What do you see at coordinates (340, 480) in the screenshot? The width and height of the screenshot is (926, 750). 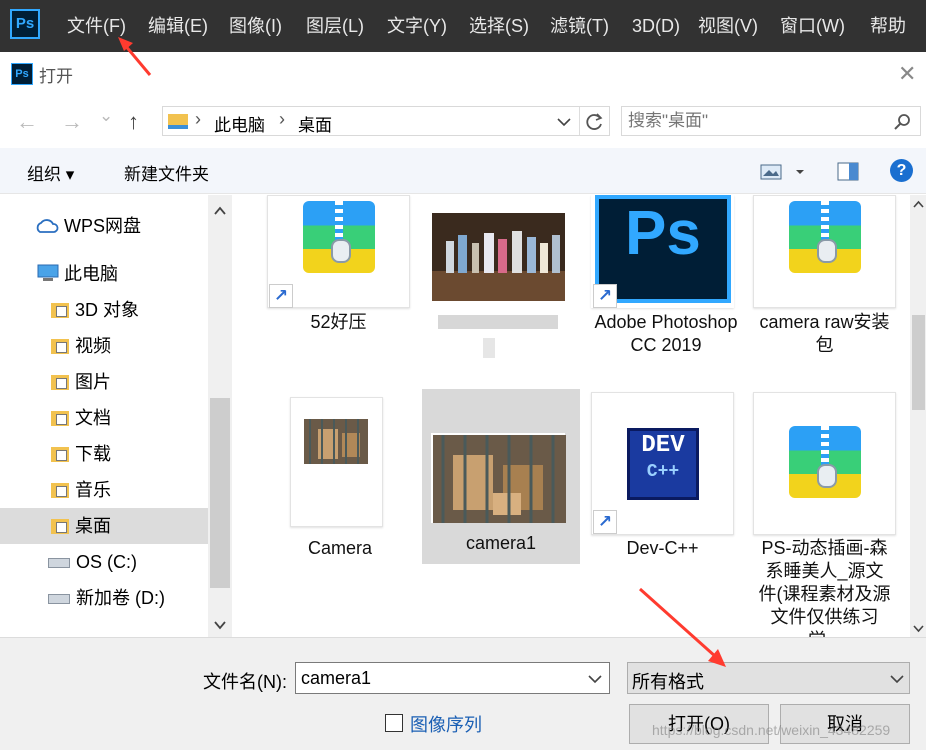 I see `file-item-camera: Camera` at bounding box center [340, 480].